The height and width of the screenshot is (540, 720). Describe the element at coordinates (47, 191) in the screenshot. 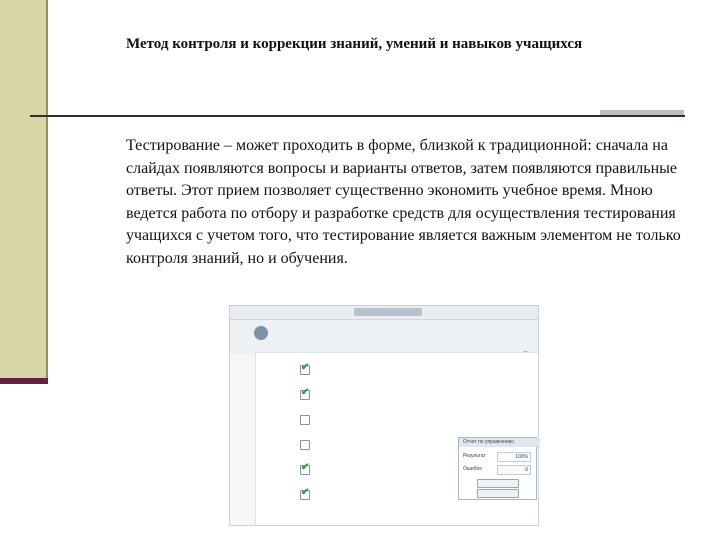

I see `side-band-line` at that location.